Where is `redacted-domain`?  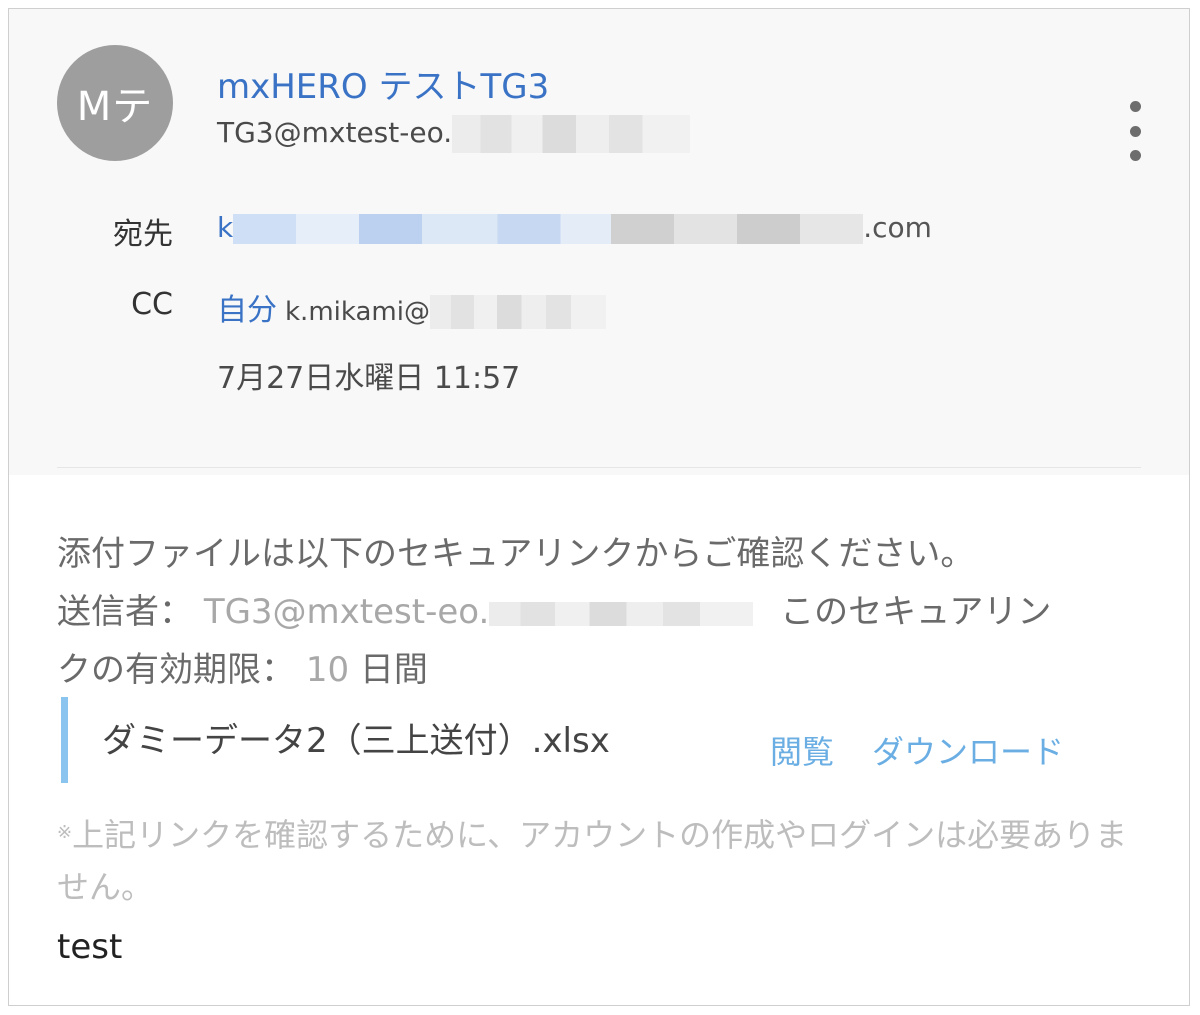
redacted-domain is located at coordinates (571, 134).